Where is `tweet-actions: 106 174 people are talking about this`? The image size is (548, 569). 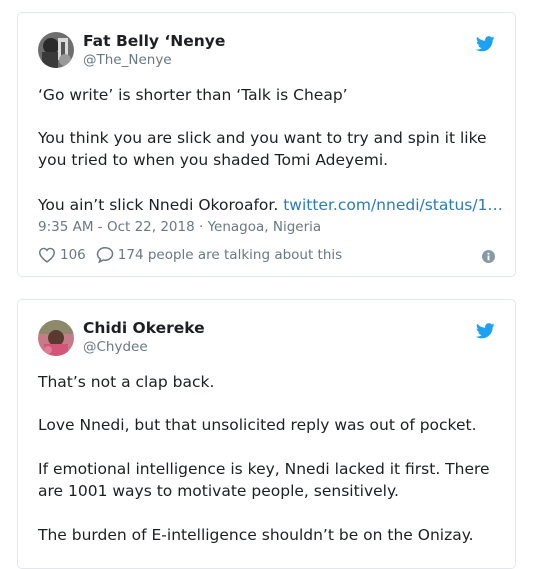
tweet-actions: 106 174 people are talking about this is located at coordinates (190, 254).